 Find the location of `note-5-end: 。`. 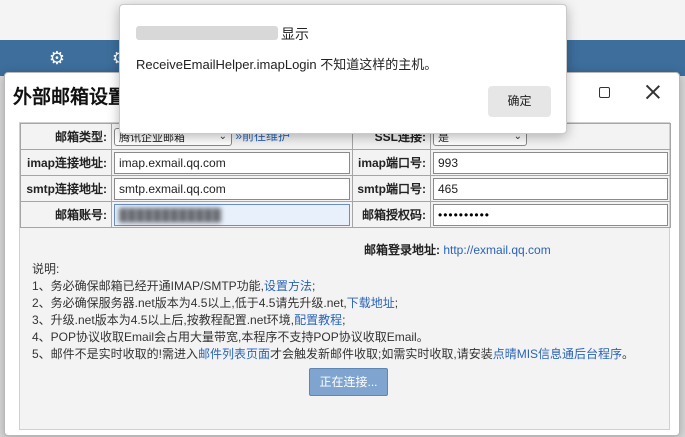

note-5-end: 。 is located at coordinates (628, 354).